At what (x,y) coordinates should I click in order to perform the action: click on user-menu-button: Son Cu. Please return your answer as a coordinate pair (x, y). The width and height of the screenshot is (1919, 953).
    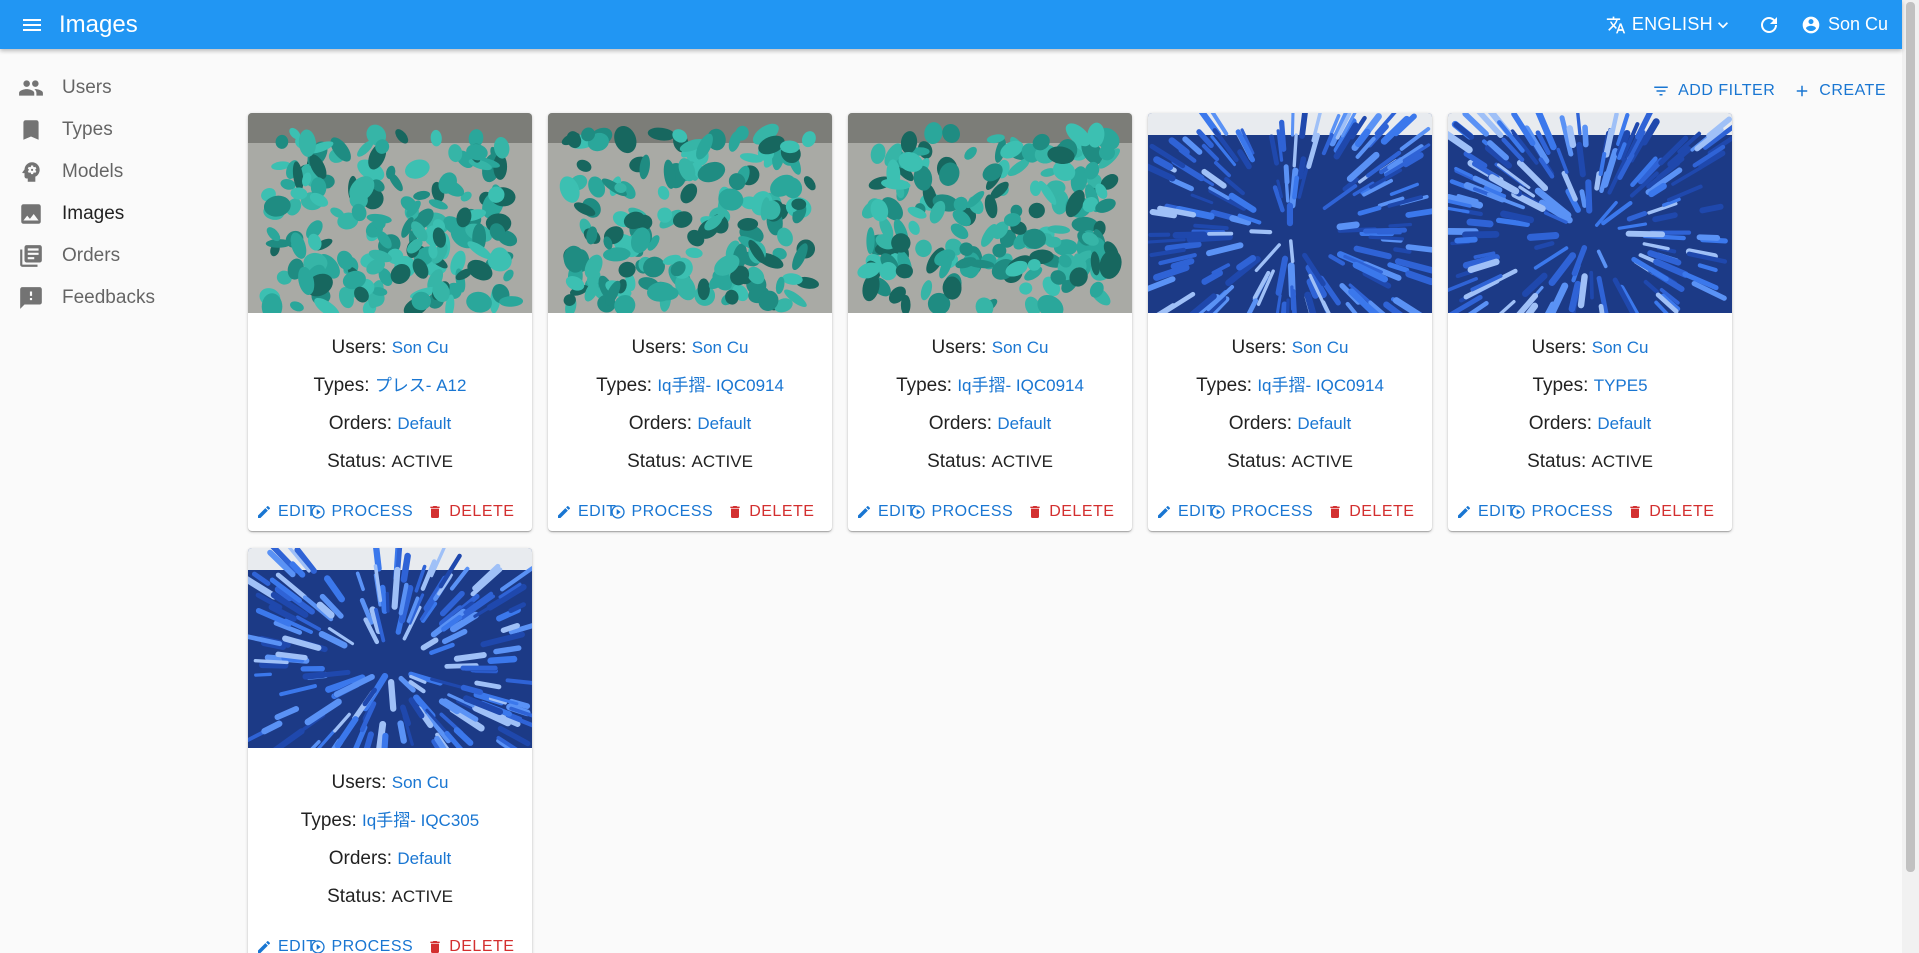
    Looking at the image, I should click on (1844, 24).